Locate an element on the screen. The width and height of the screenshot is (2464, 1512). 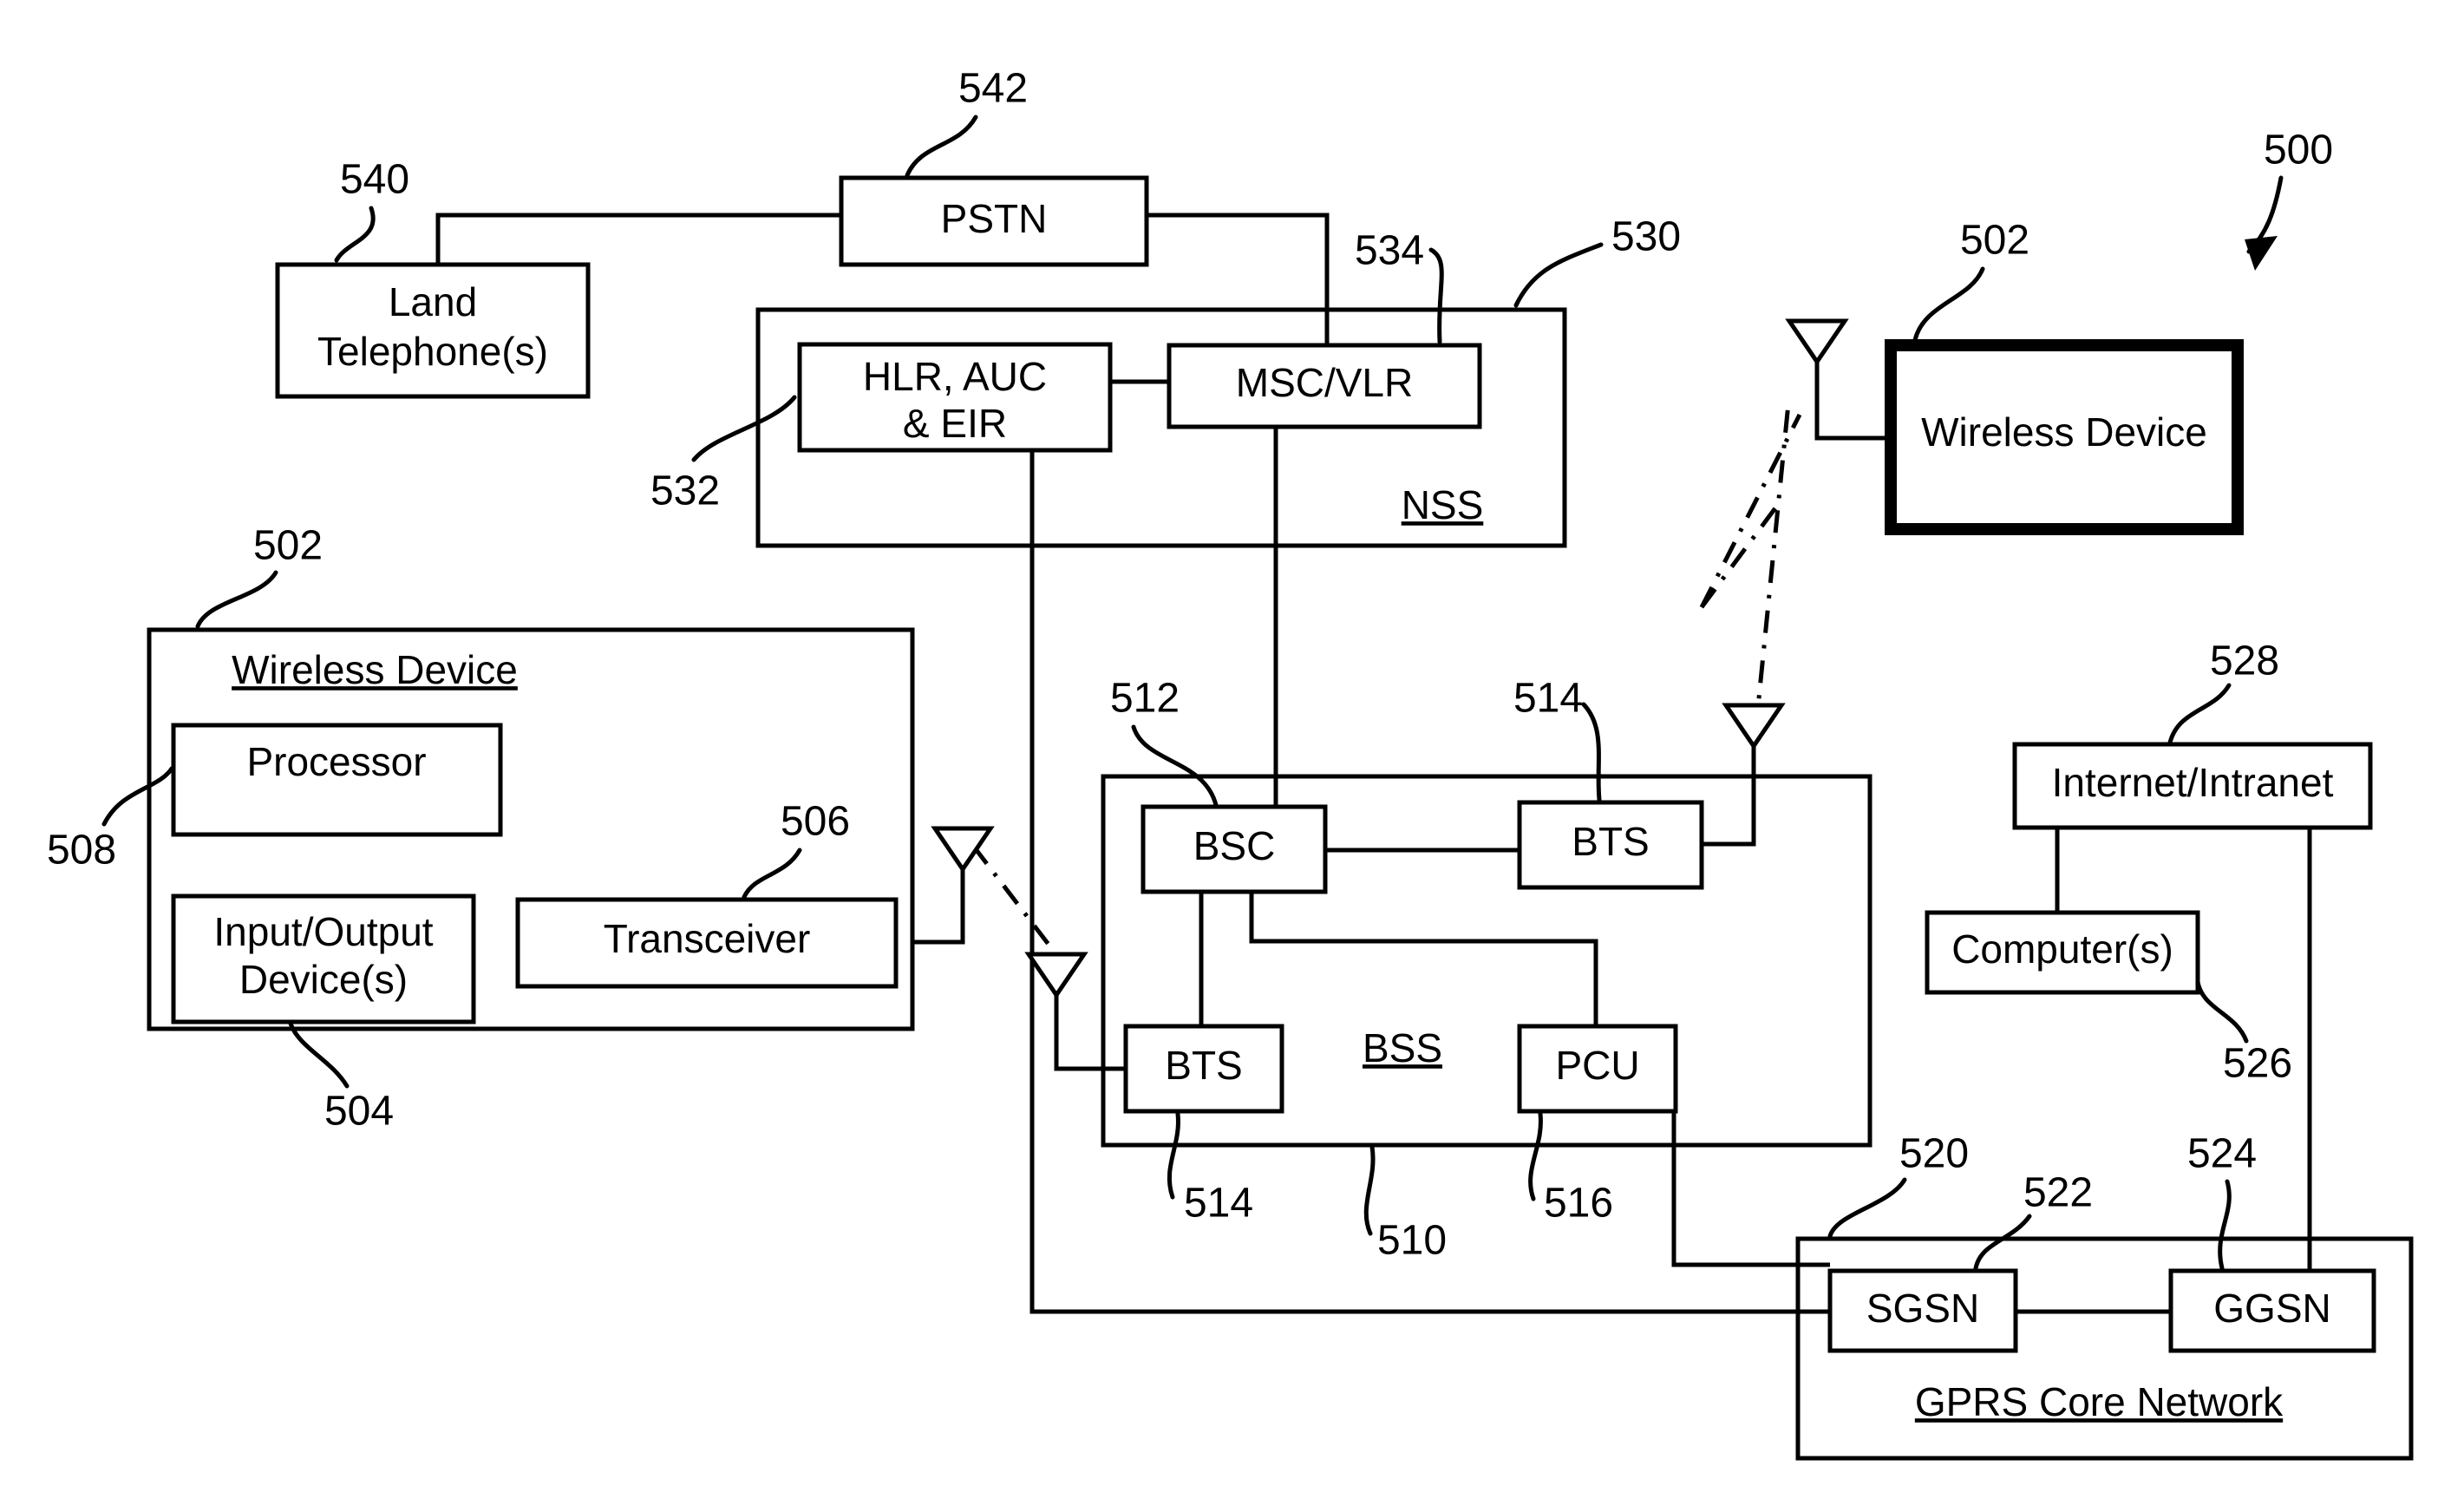
ref-502-left: 502 is located at coordinates (288, 546).